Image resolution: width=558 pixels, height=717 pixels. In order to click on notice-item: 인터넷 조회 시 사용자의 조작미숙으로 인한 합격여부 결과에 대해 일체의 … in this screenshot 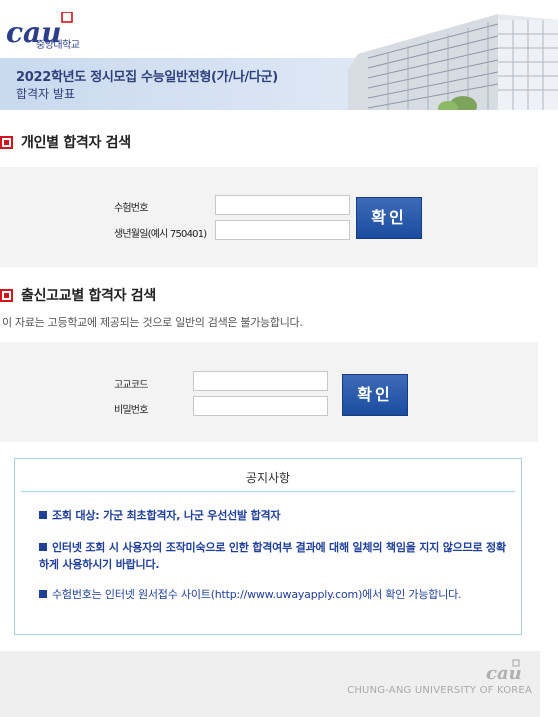, I will do `click(274, 556)`.